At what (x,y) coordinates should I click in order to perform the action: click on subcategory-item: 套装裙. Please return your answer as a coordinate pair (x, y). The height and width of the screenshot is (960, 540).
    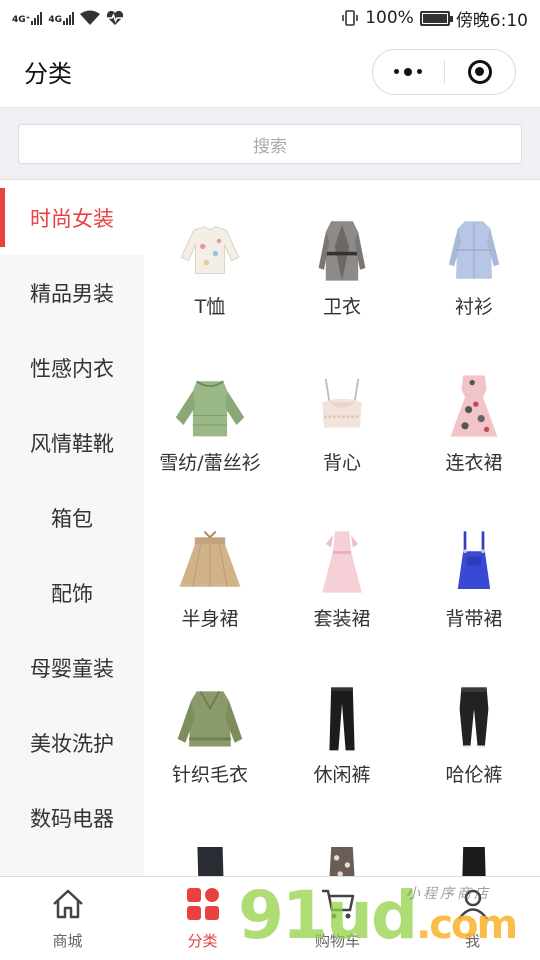
    Looking at the image, I should click on (342, 600).